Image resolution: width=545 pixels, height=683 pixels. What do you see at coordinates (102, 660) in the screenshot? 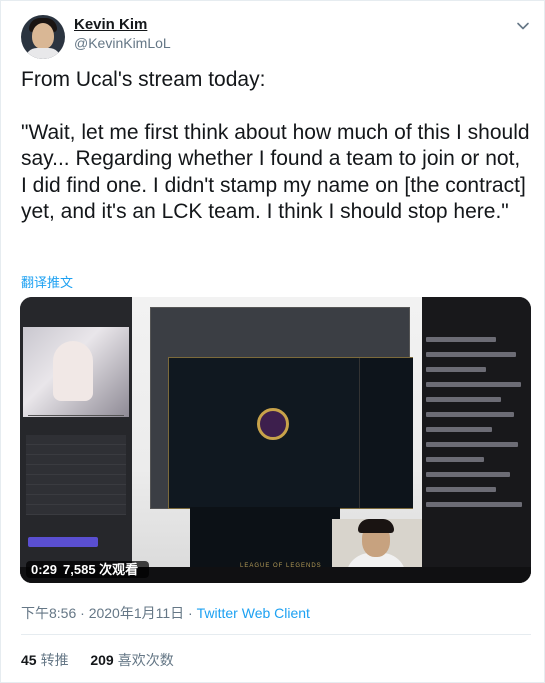
I see `likes-count: 209` at bounding box center [102, 660].